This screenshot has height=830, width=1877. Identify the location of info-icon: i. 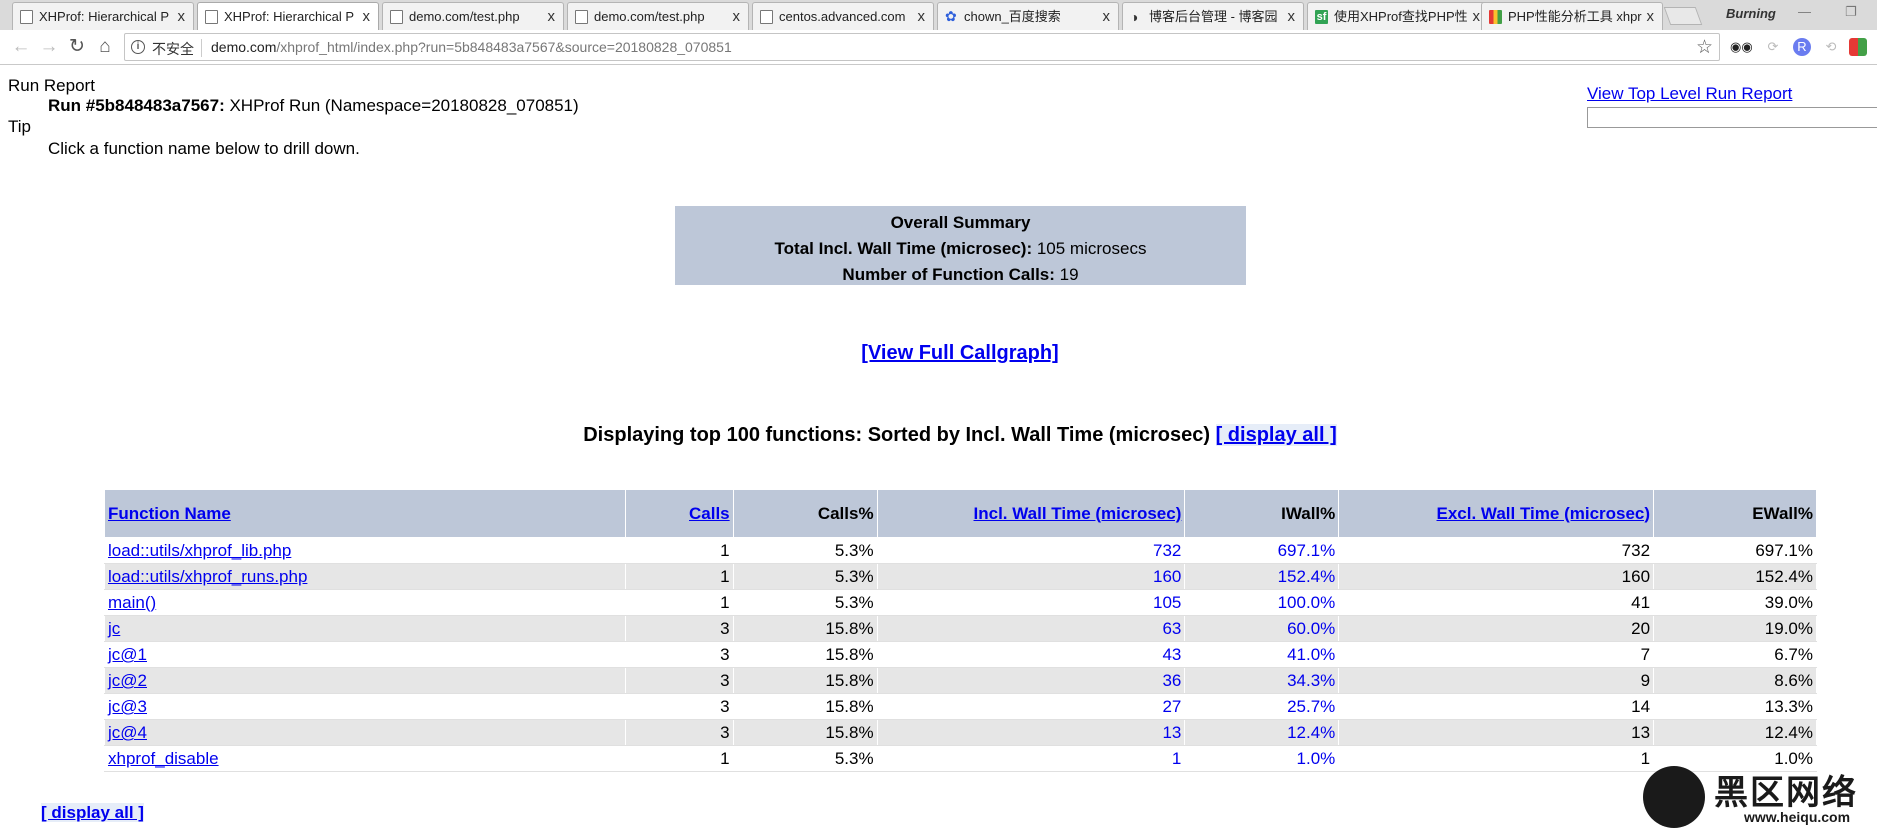
(138, 47).